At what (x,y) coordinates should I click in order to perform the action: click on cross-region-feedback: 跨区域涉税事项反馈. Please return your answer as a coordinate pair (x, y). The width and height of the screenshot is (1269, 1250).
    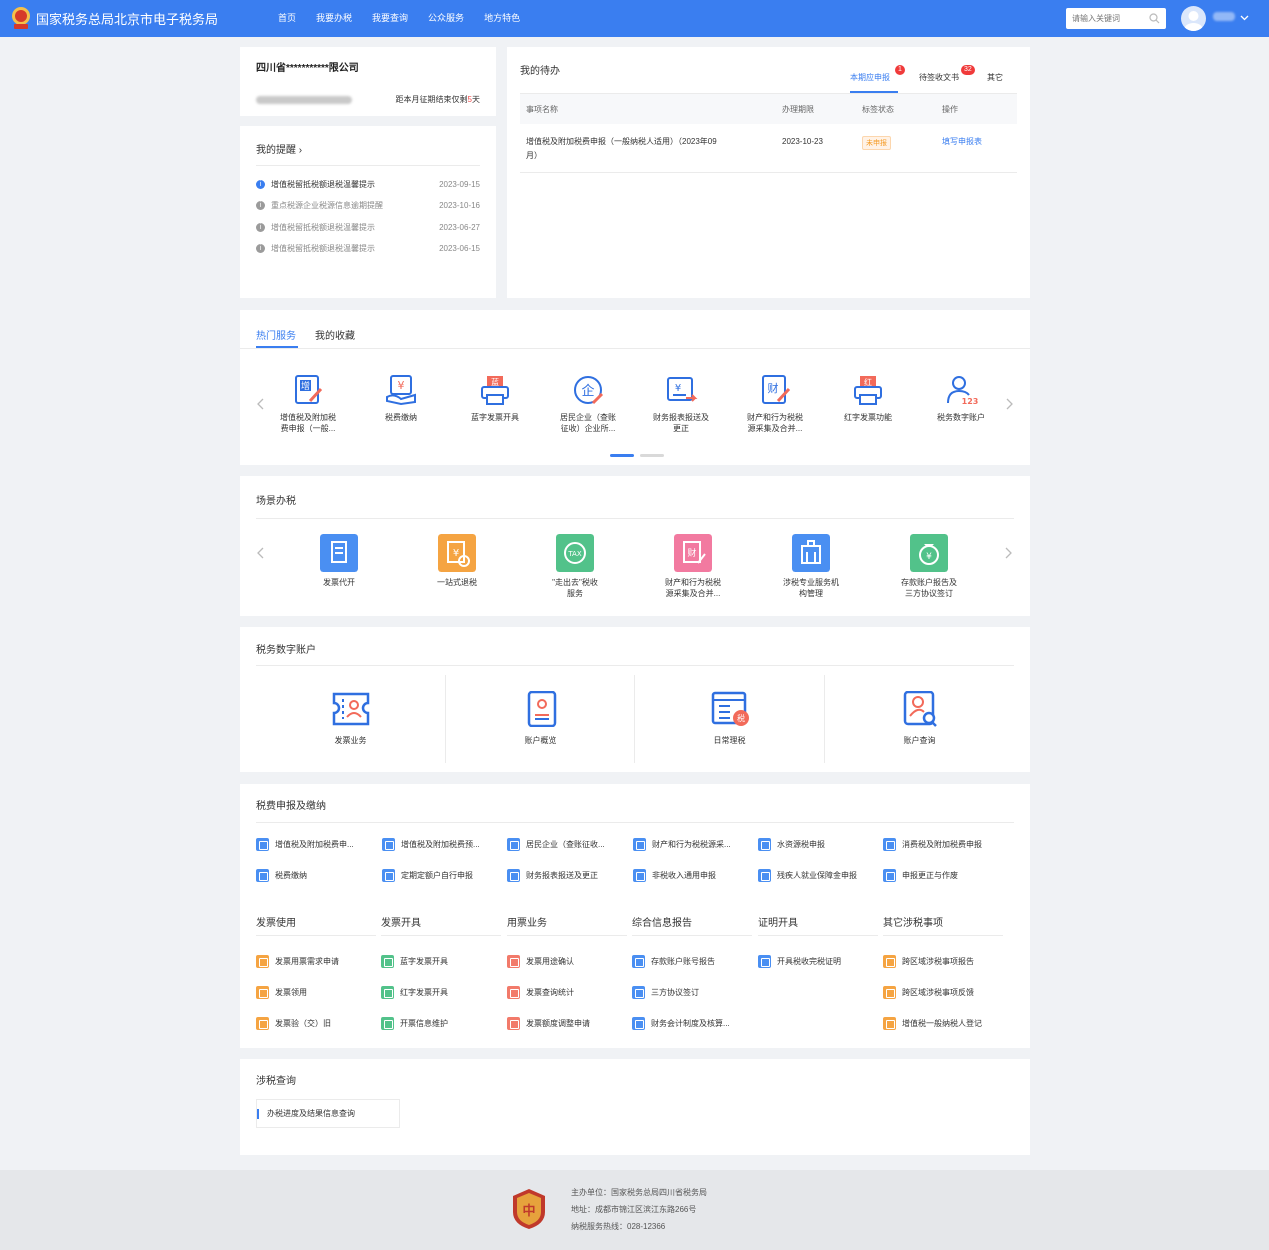
    Looking at the image, I should click on (928, 992).